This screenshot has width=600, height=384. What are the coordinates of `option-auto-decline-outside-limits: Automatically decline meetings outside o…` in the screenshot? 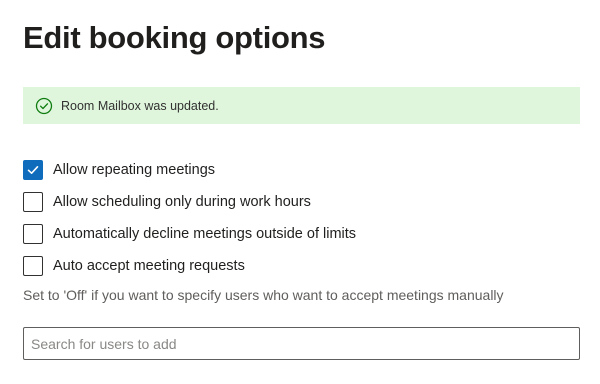 It's located at (189, 234).